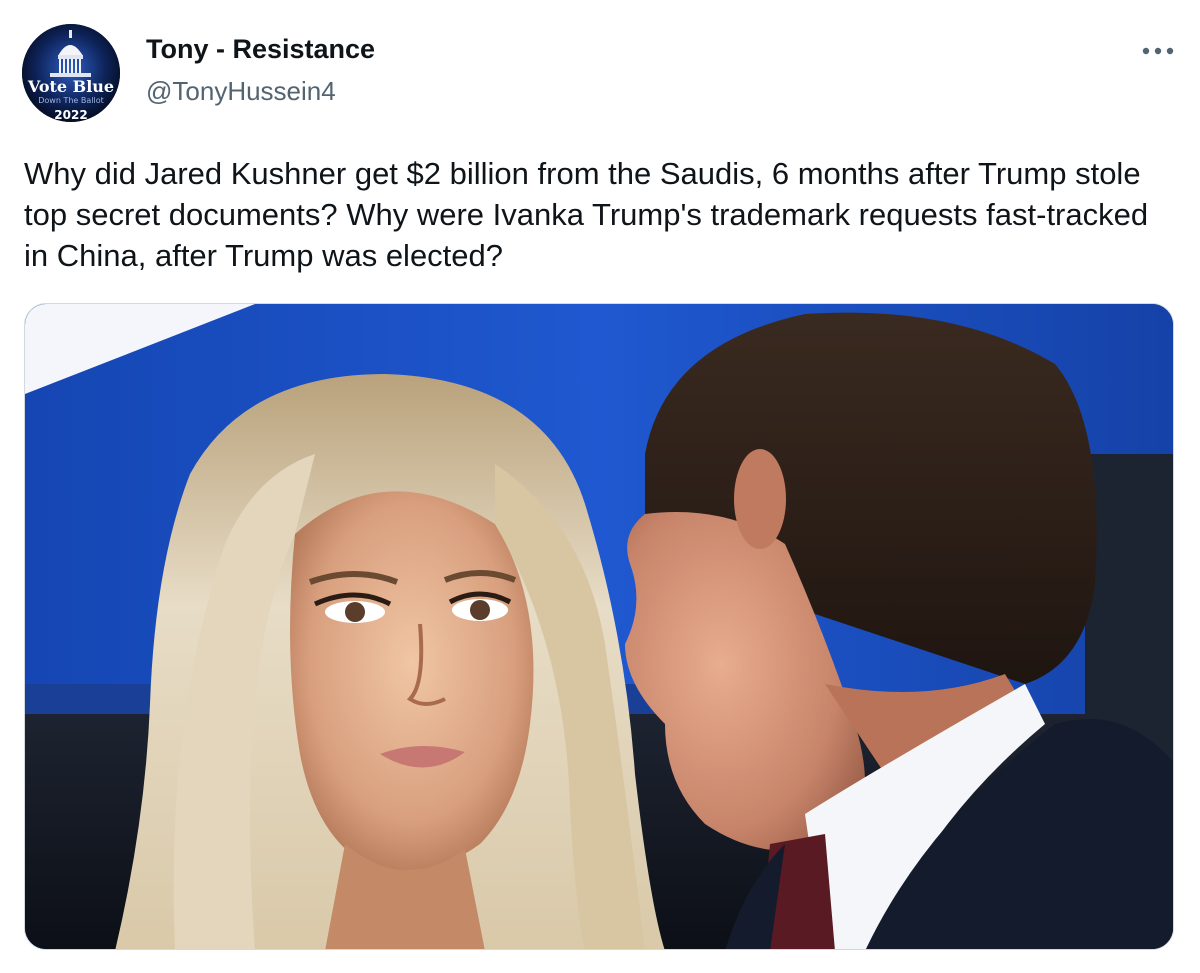 The width and height of the screenshot is (1200, 973). What do you see at coordinates (70, 115) in the screenshot?
I see `svg-text: 2022` at bounding box center [70, 115].